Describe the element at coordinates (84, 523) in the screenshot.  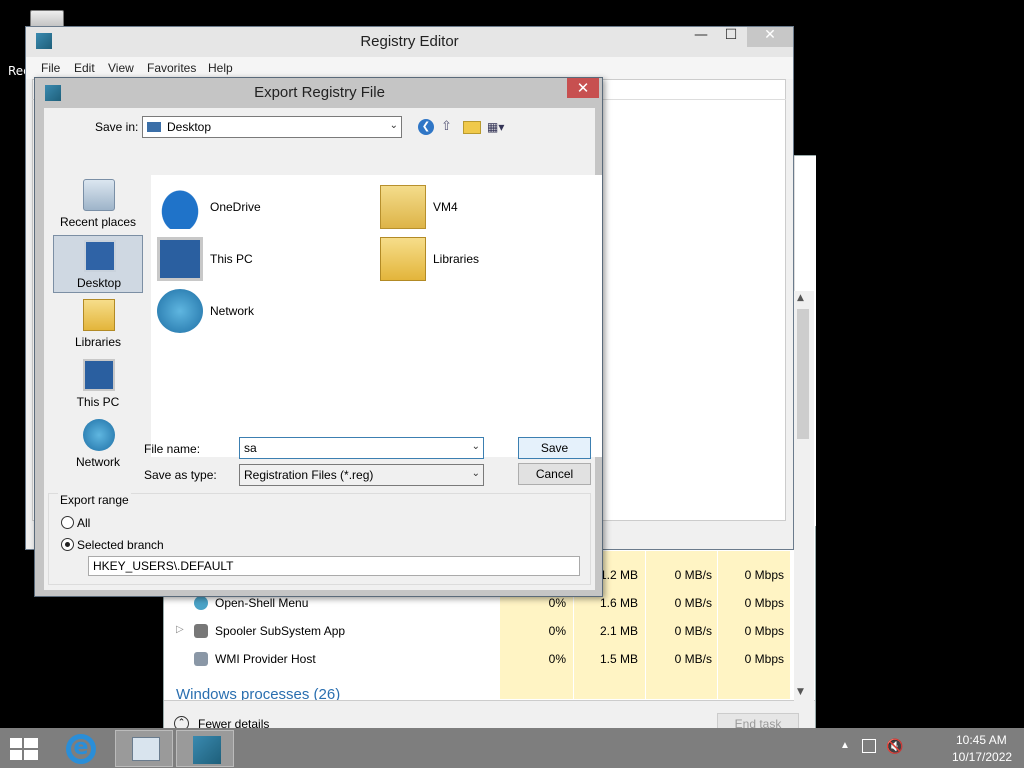
I see `radio-all-label: All` at that location.